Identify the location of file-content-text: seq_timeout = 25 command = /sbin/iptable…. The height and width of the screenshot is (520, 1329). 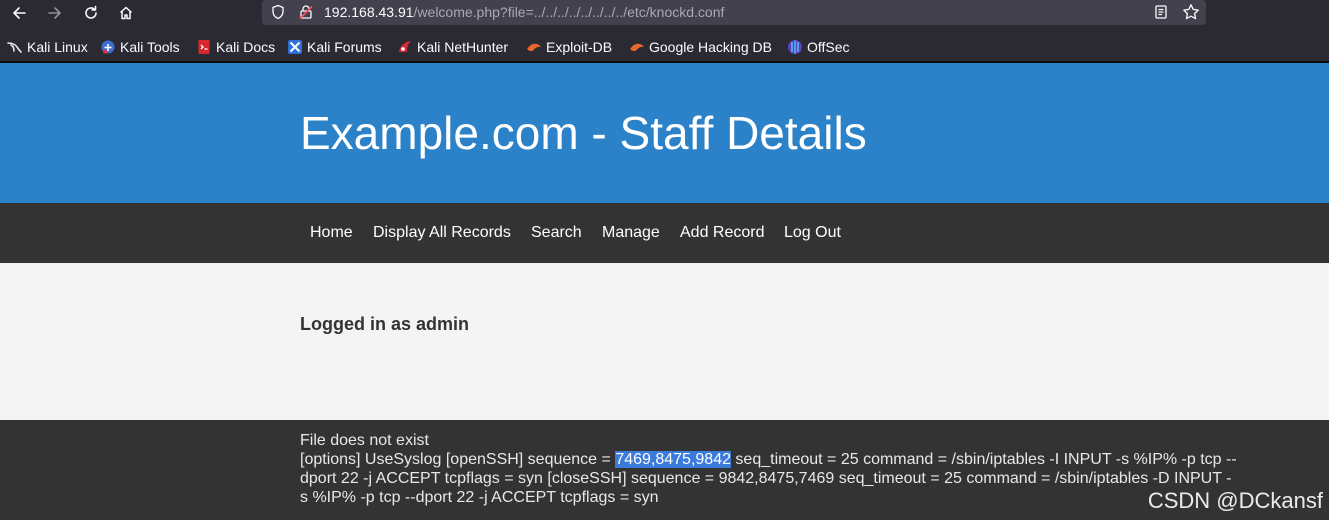
(983, 459).